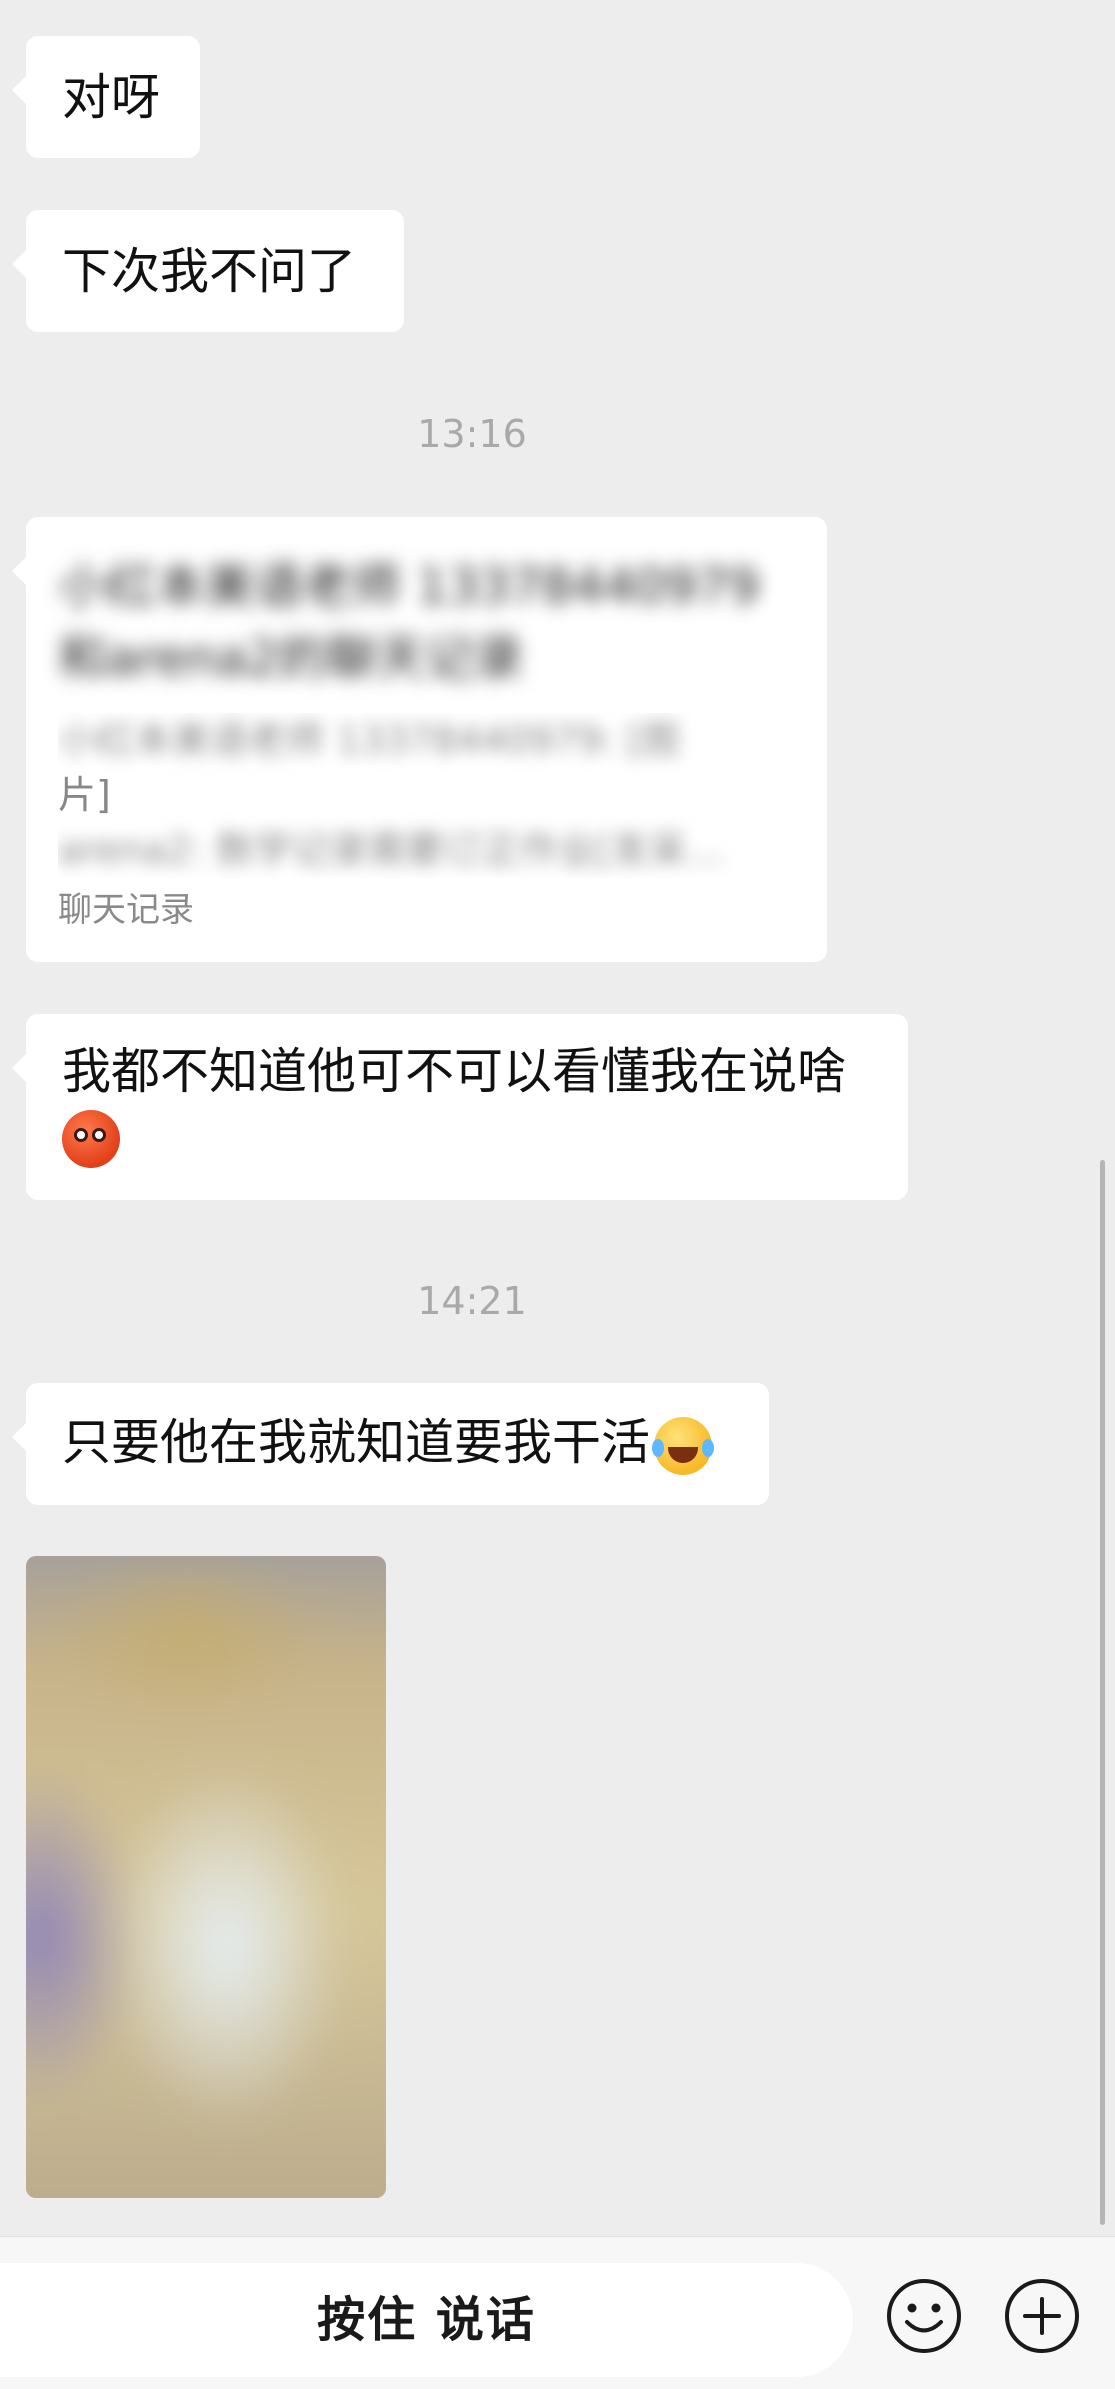 The height and width of the screenshot is (2389, 1115). I want to click on timestamp: 13:16, so click(472, 434).